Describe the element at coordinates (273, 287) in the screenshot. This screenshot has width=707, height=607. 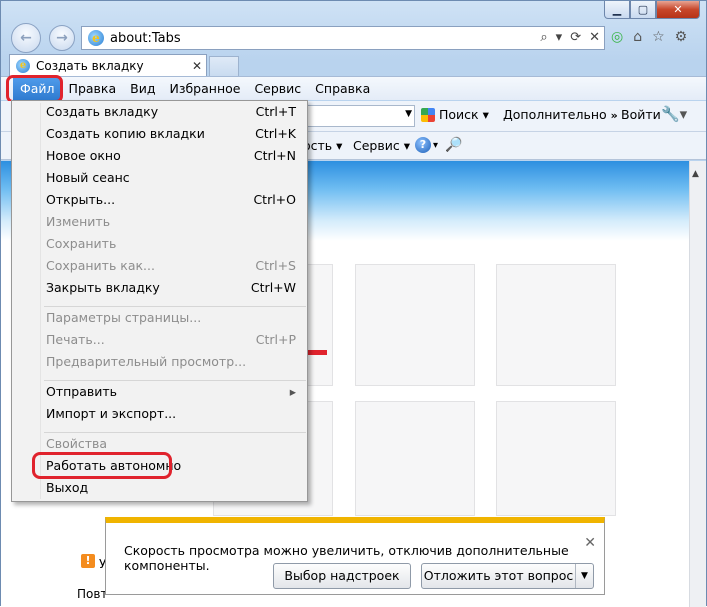
I see `menu-item-shortcut: Ctrl+W` at that location.